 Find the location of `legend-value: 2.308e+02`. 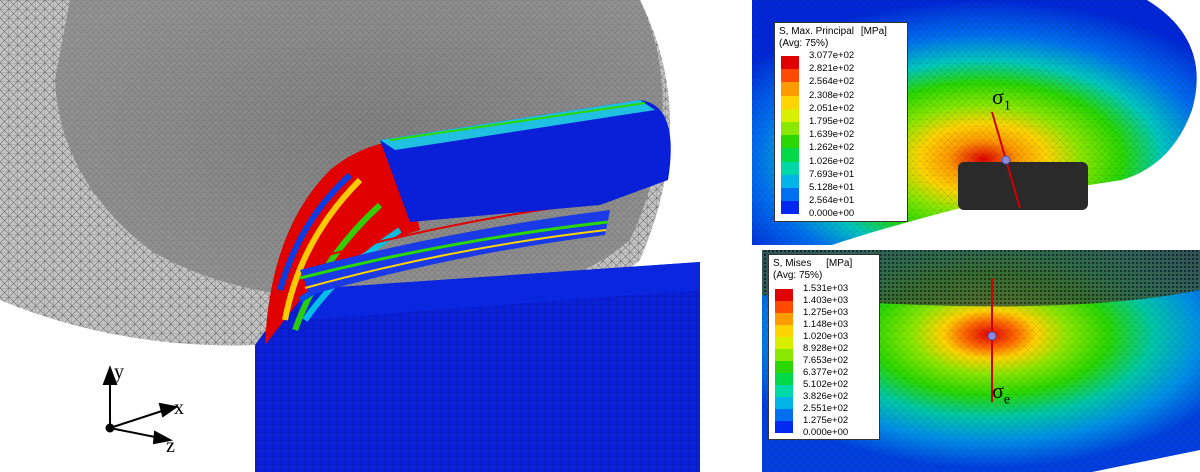

legend-value: 2.308e+02 is located at coordinates (832, 95).